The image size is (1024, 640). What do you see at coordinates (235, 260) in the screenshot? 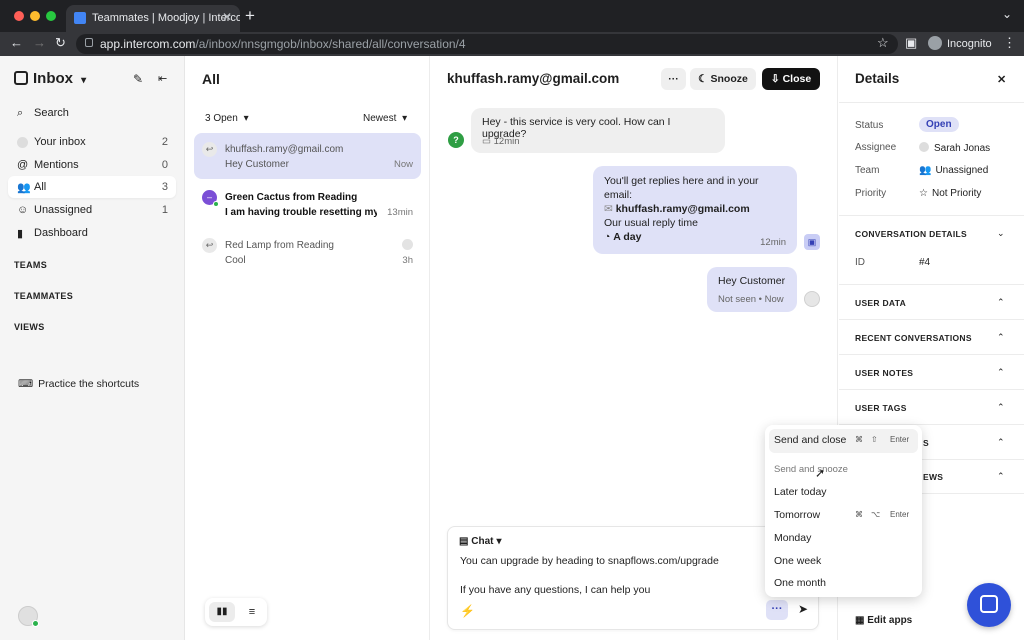
I see `conversation-preview: Cool` at bounding box center [235, 260].